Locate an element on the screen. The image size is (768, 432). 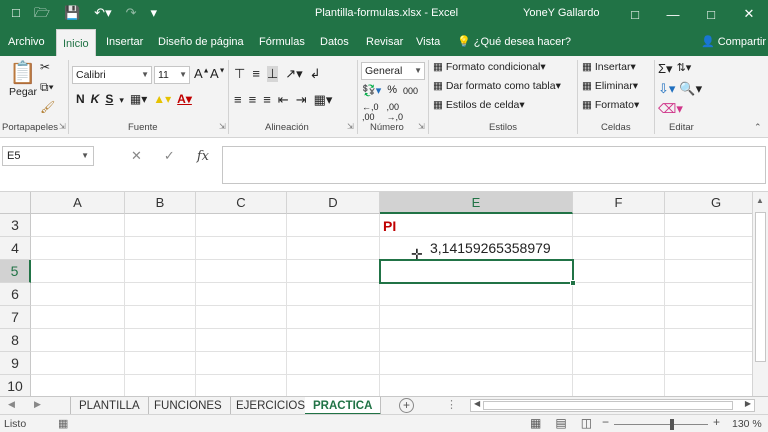
sheet-tab-ejercicios: EJERCICIOS is located at coordinates (271, 406).